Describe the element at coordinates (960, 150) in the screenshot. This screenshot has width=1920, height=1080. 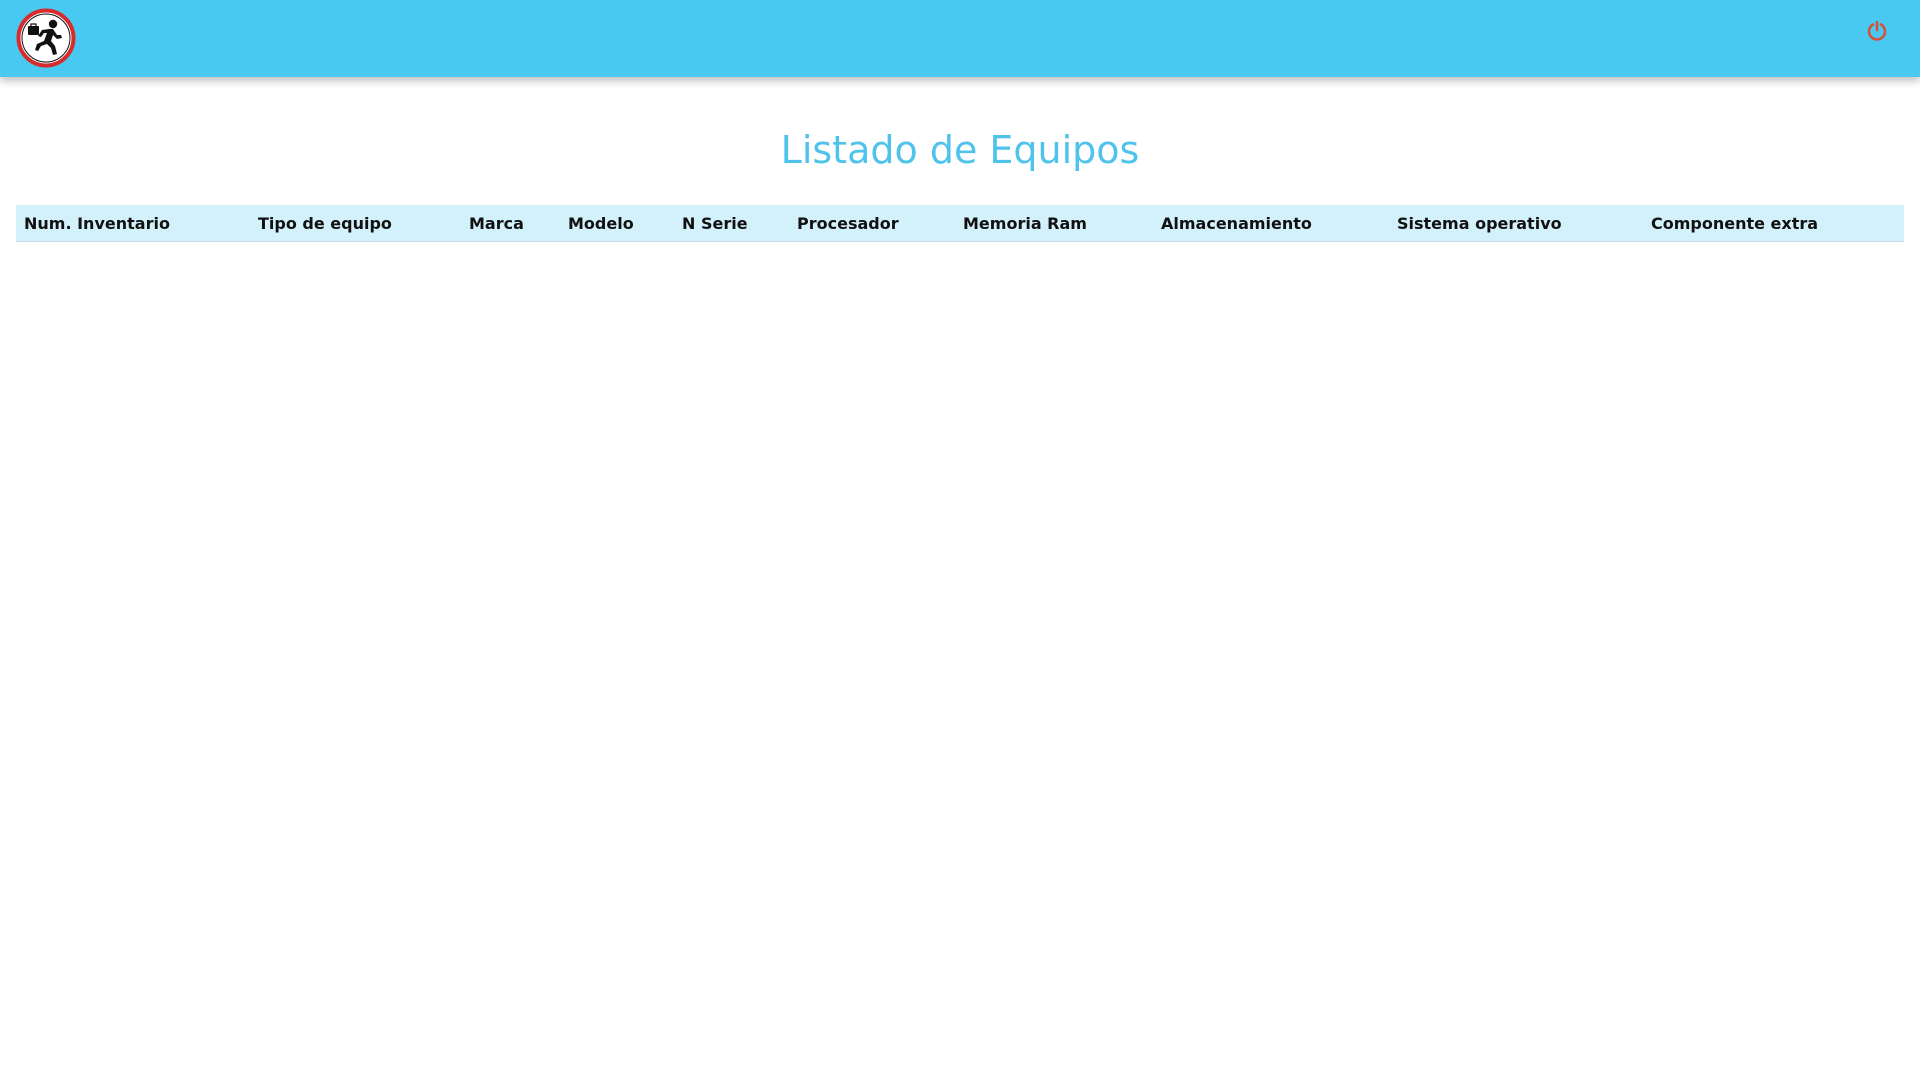
I see `page-title: Listado de Equipos` at that location.